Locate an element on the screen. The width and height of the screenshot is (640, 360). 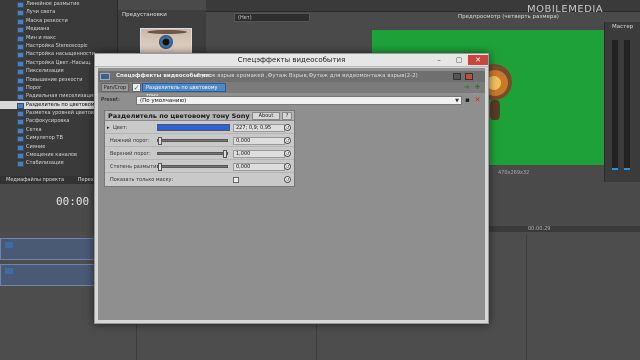
tree-item: Лучи света is located at coordinates (58, 12).